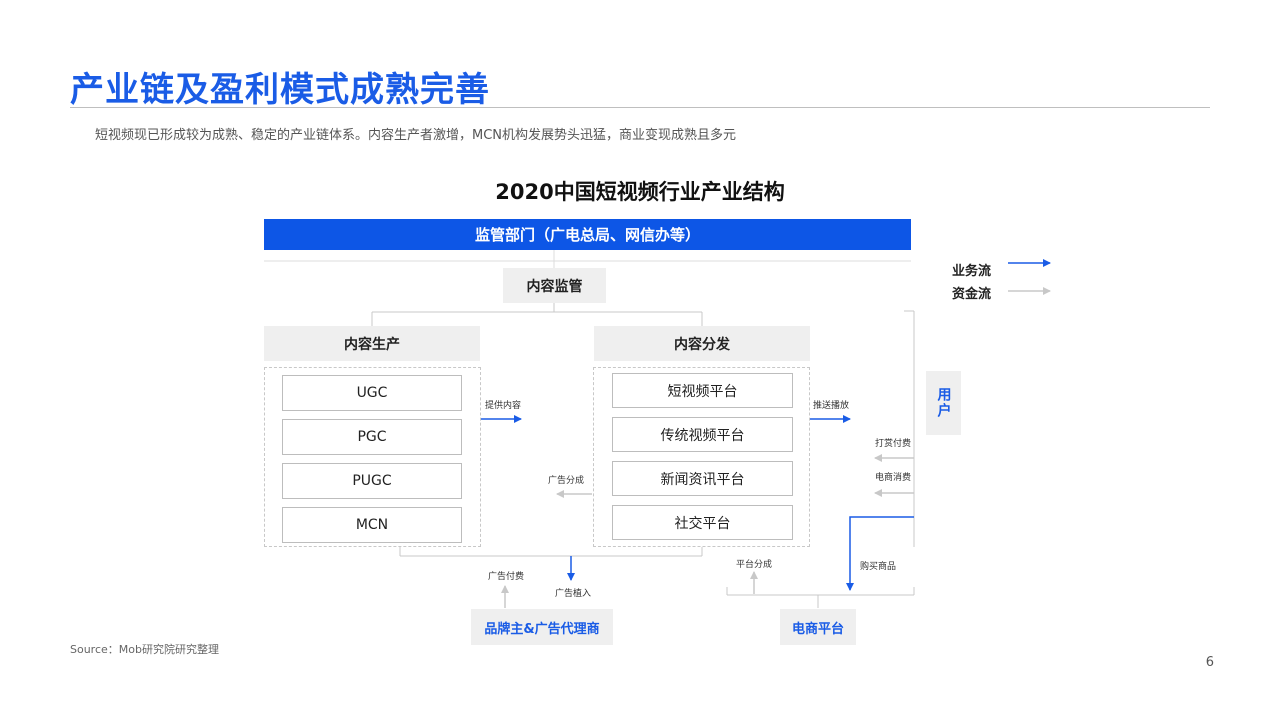  Describe the element at coordinates (566, 481) in the screenshot. I see `label-ad-share: 广告分成` at that location.